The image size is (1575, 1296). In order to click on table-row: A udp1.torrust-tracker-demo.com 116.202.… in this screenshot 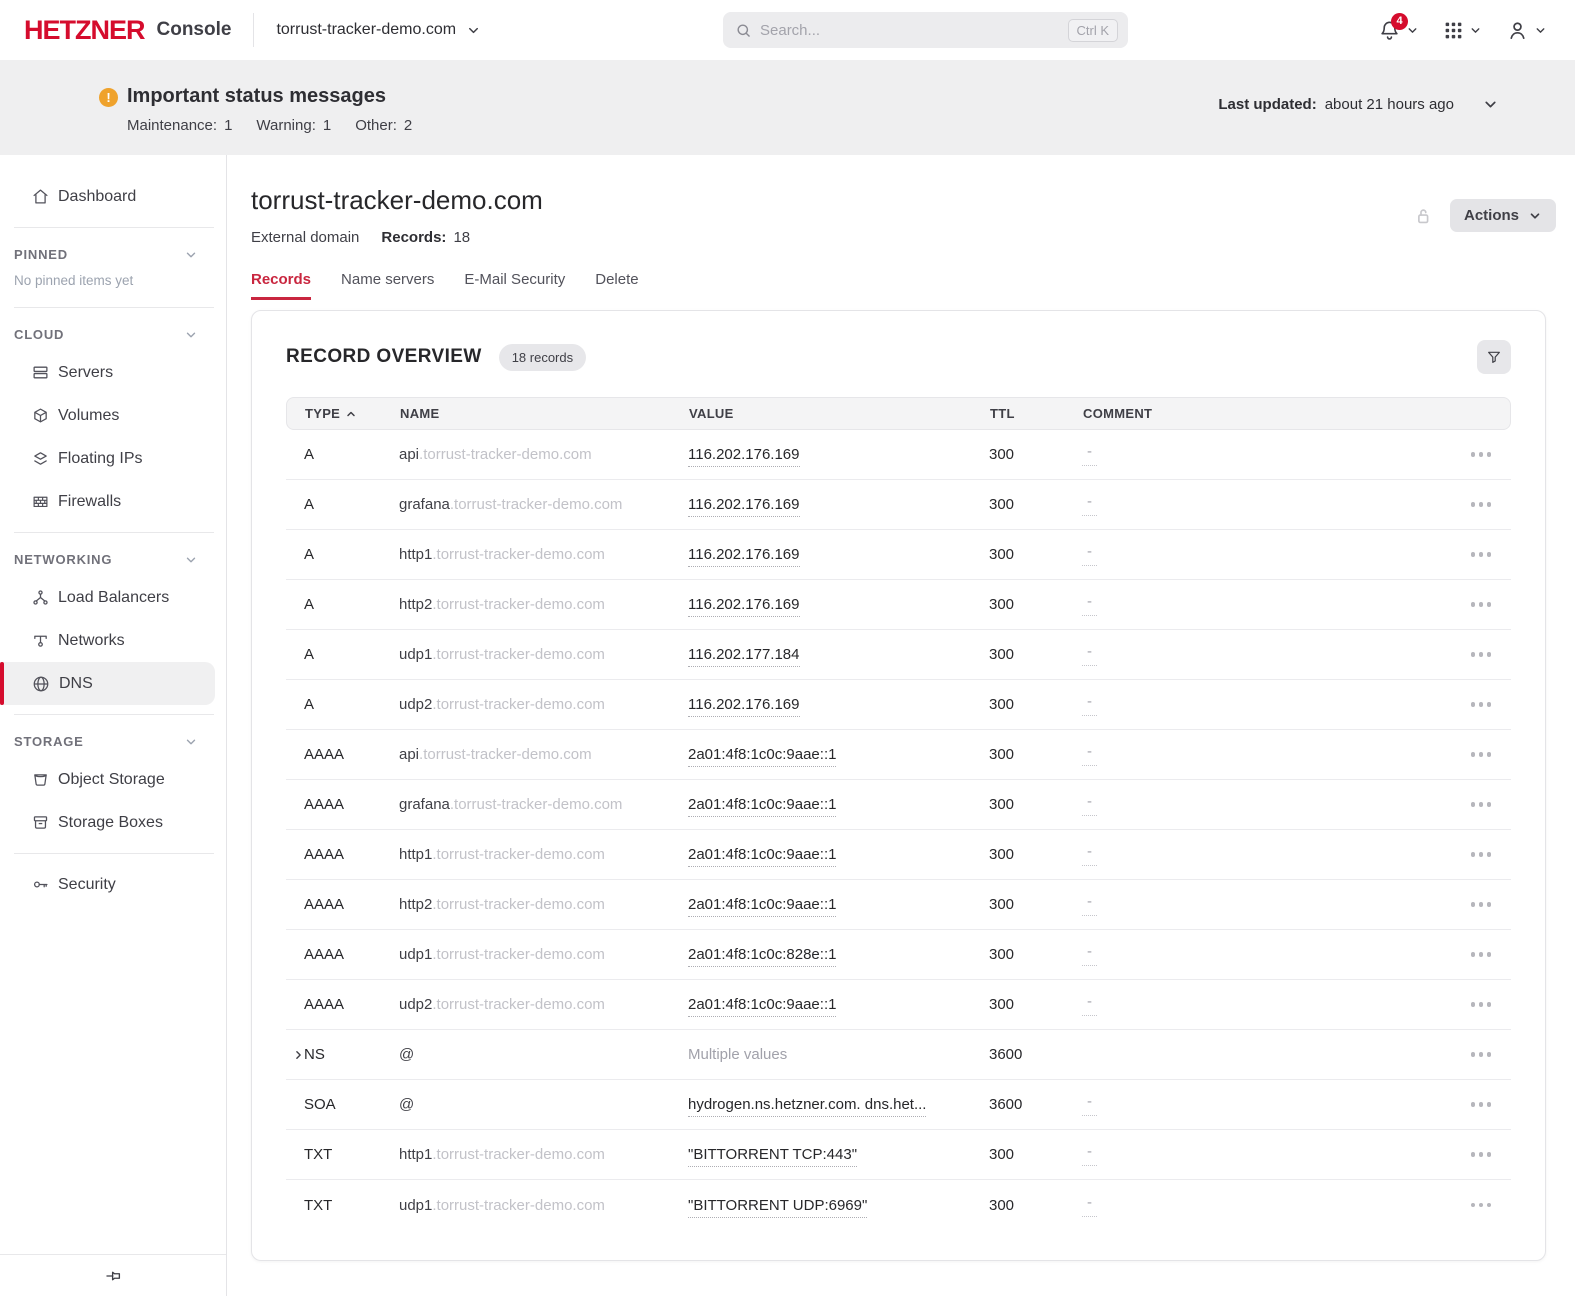, I will do `click(898, 655)`.